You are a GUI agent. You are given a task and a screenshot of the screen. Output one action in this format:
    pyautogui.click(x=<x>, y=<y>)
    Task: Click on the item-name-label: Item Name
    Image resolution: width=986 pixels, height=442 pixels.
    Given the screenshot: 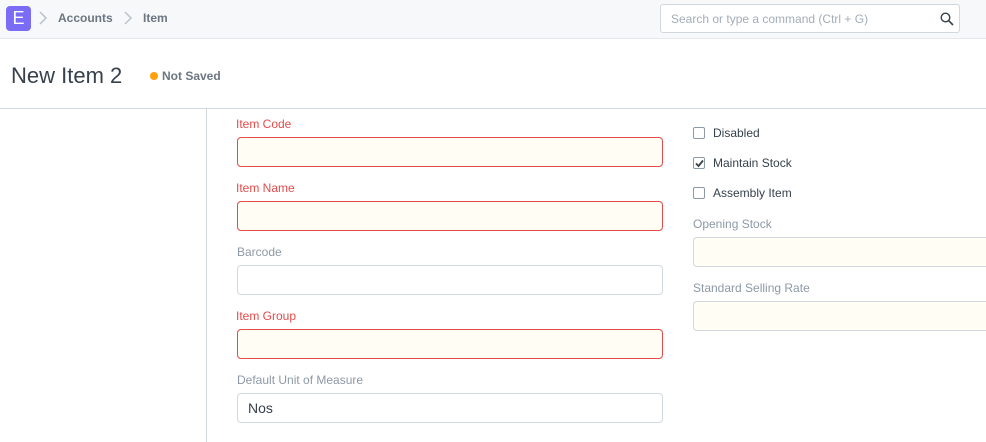 What is the action you would take?
    pyautogui.click(x=265, y=188)
    